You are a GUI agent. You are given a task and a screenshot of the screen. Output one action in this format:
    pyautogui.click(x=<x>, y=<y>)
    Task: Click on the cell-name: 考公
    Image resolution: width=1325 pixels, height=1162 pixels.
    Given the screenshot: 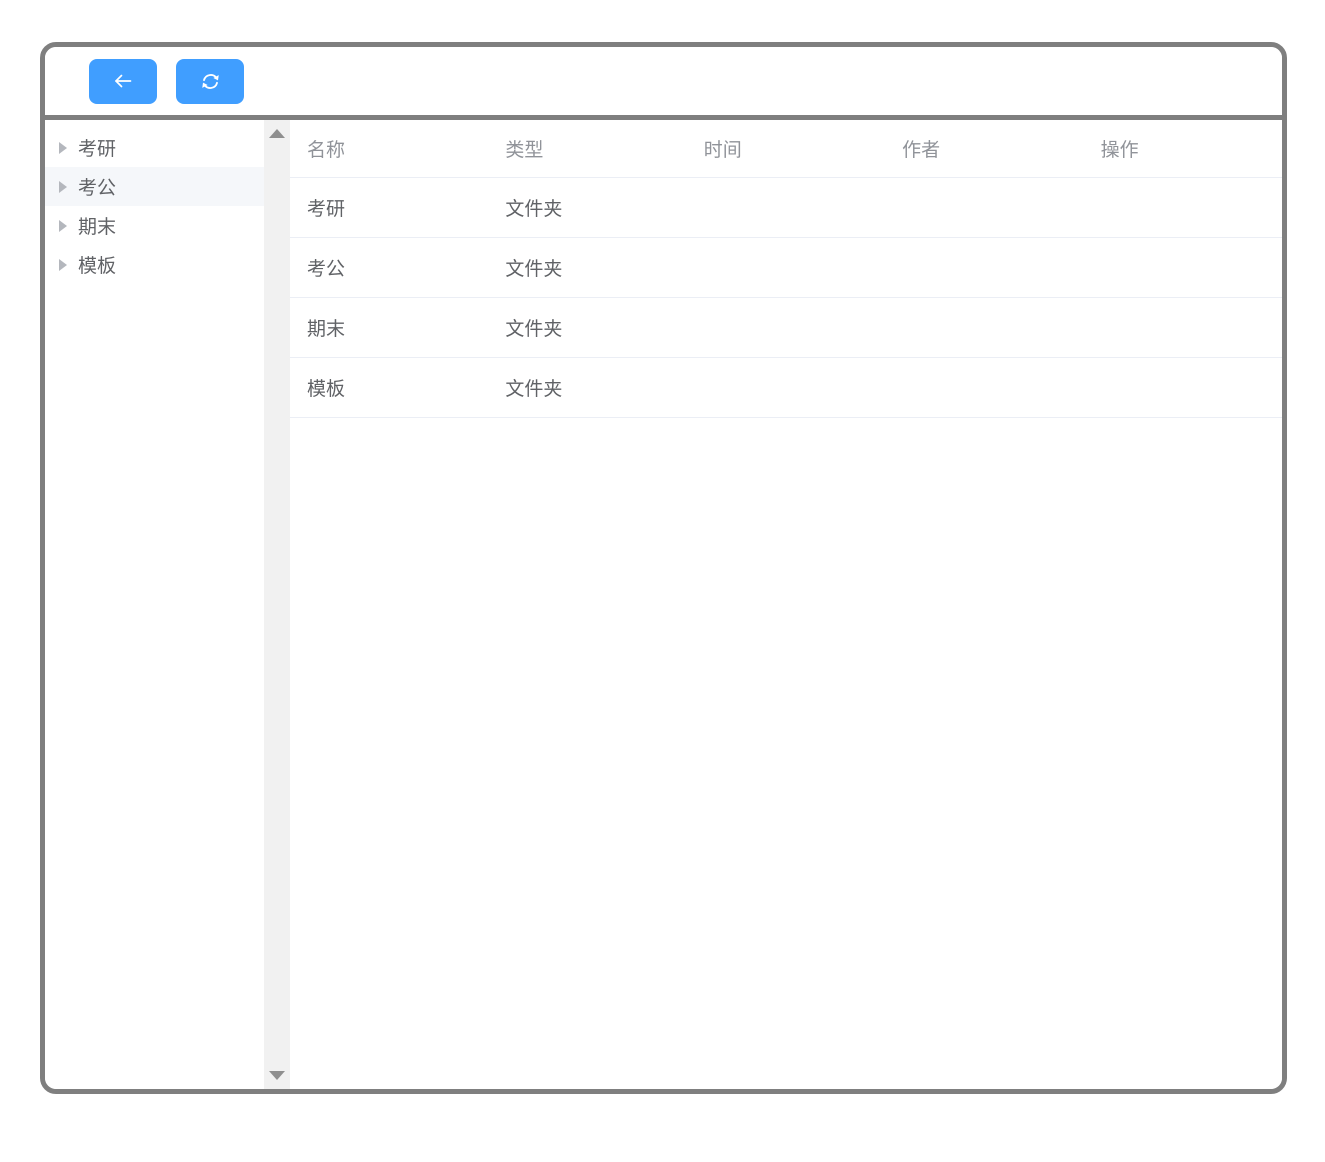 What is the action you would take?
    pyautogui.click(x=389, y=267)
    